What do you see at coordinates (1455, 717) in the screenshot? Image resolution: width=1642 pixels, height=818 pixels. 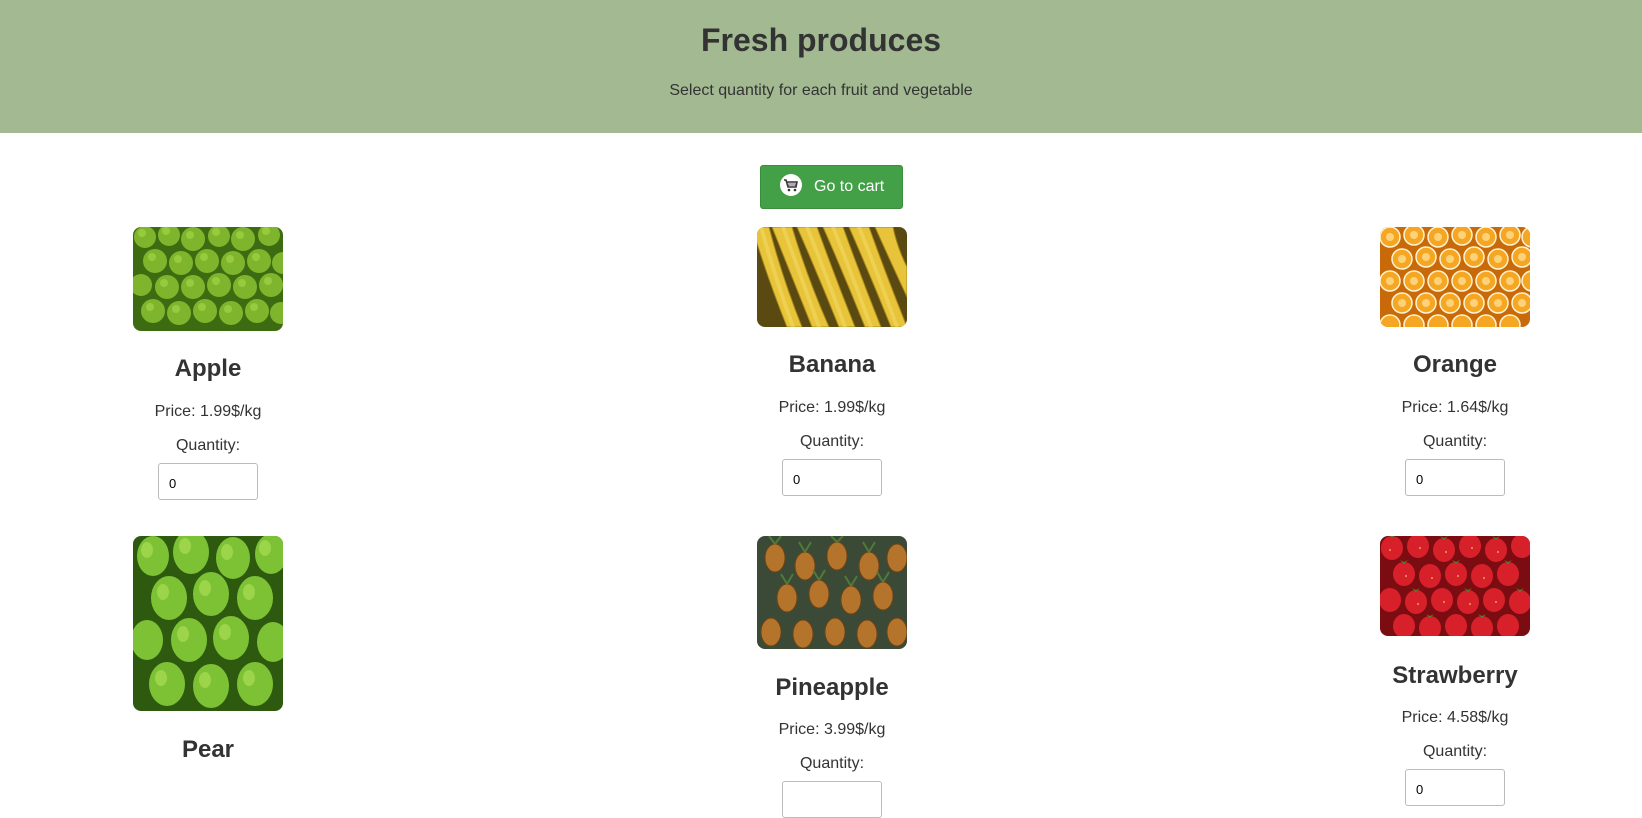 I see `product-price: Price: 4.58$/kg` at bounding box center [1455, 717].